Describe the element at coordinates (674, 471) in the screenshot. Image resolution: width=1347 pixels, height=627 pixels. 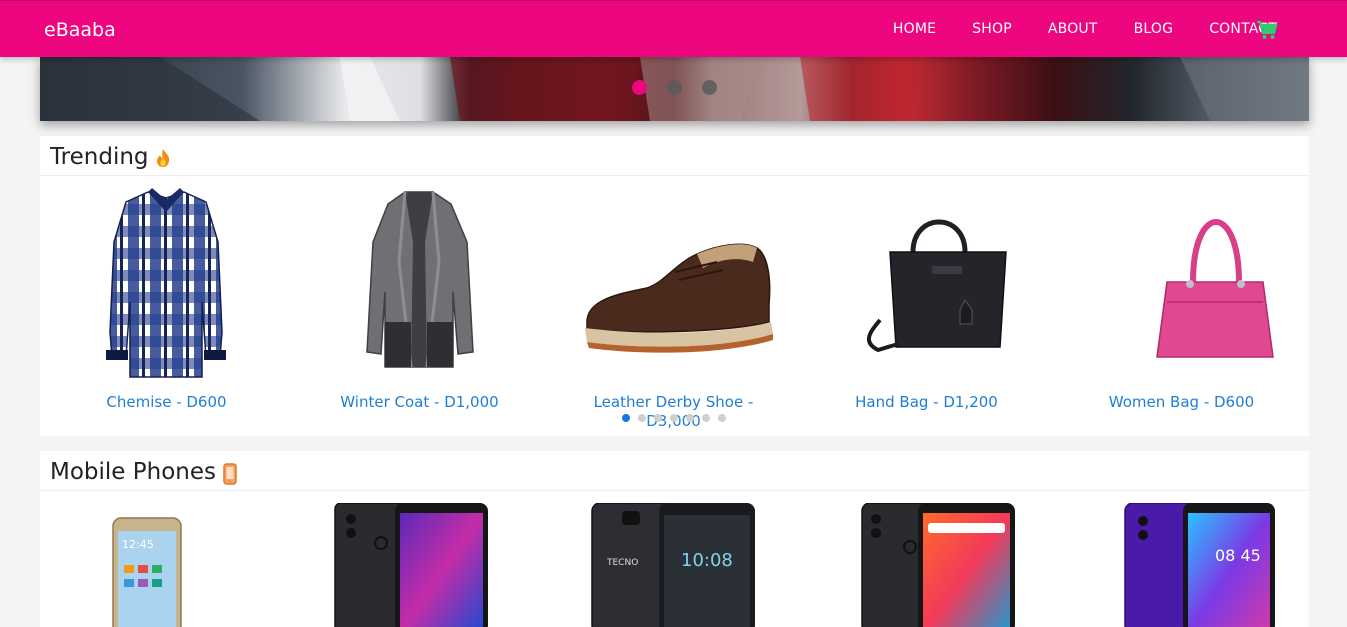
I see `mobile-phones-header: Mobile Phones` at that location.